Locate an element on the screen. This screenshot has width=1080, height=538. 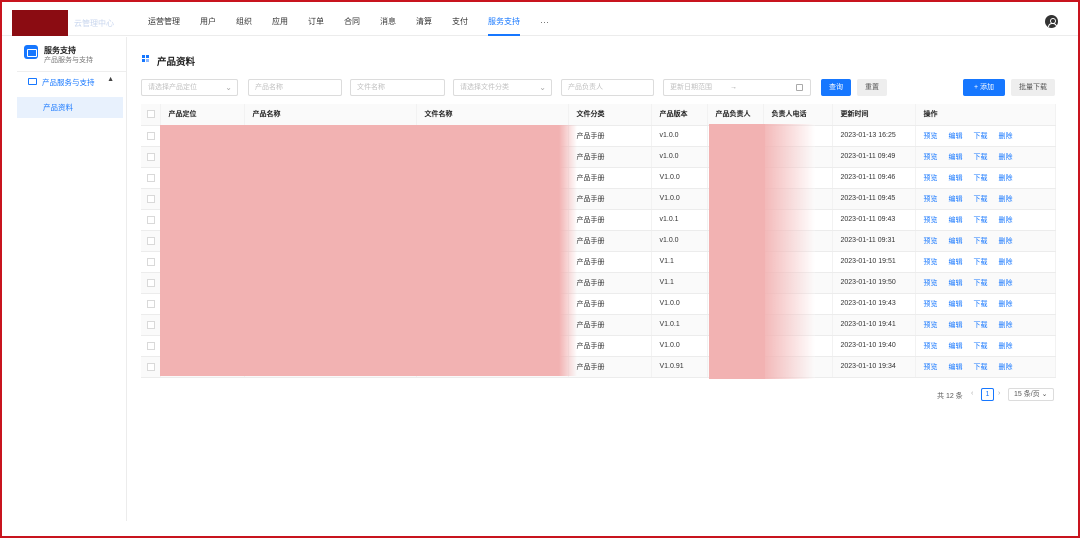
chevron-left-icon: ‹ is located at coordinates (972, 393).